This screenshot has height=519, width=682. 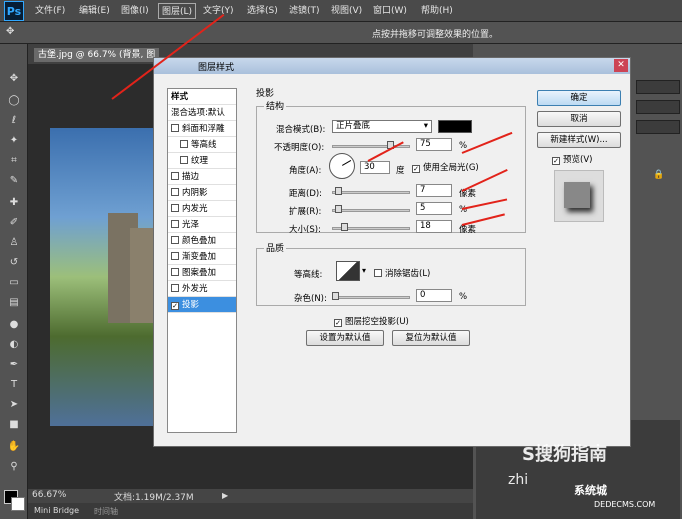 I want to click on healing-icon: ✚, so click(x=14, y=203).